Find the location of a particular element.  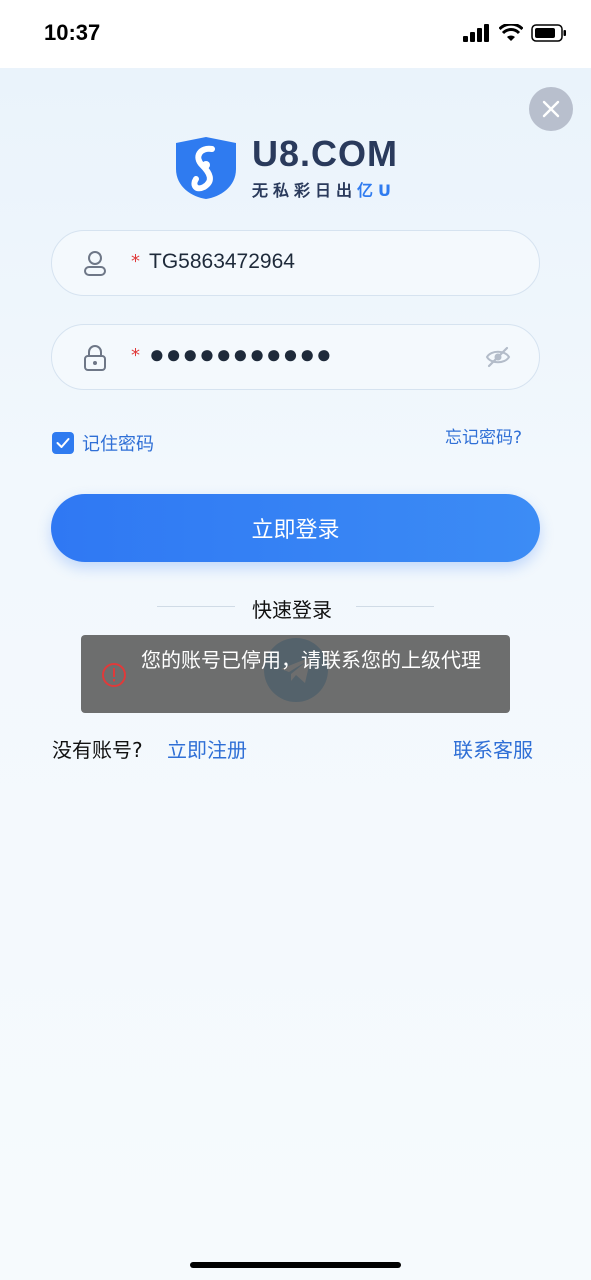

user-icon is located at coordinates (95, 263).